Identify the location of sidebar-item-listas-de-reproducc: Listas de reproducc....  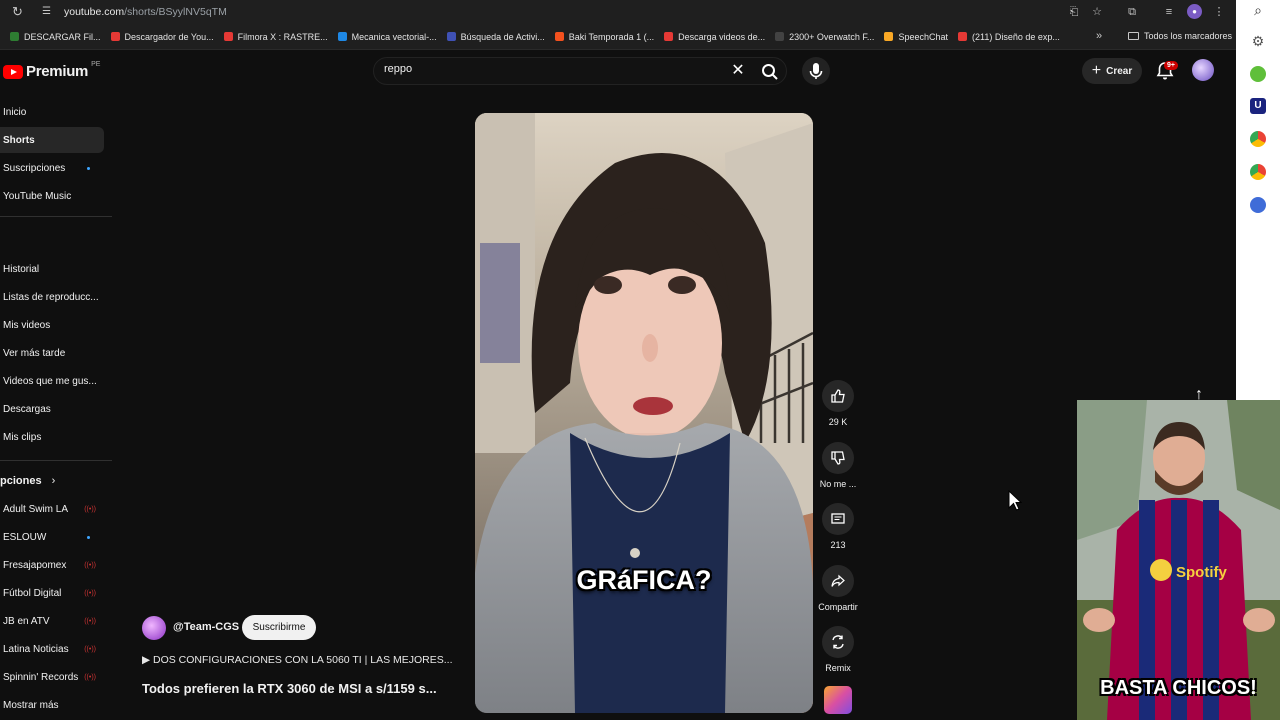
(52, 297).